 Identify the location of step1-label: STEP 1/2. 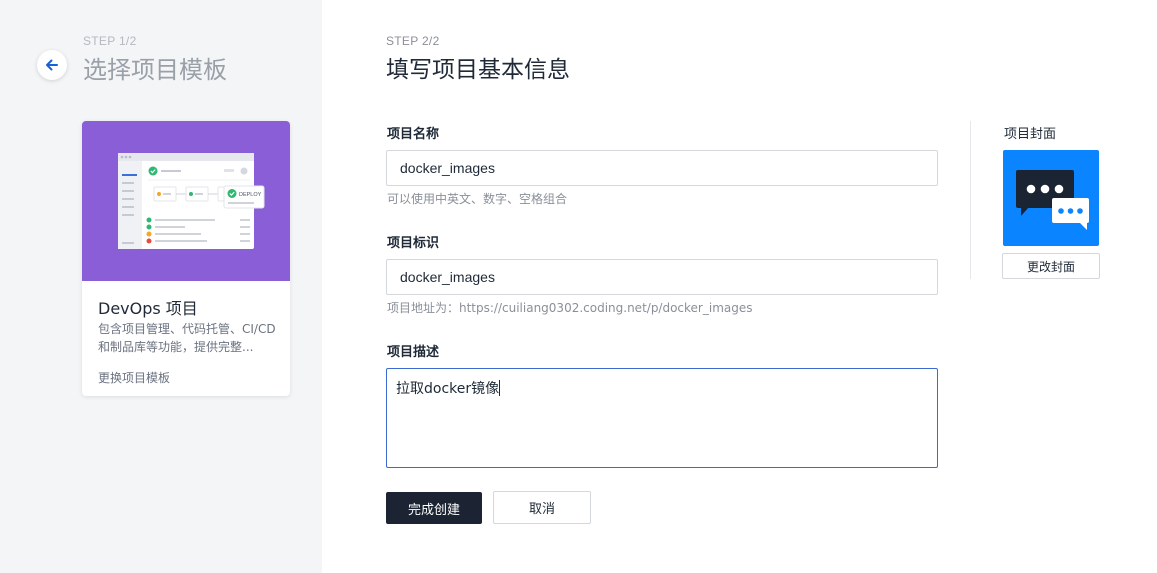
(110, 41).